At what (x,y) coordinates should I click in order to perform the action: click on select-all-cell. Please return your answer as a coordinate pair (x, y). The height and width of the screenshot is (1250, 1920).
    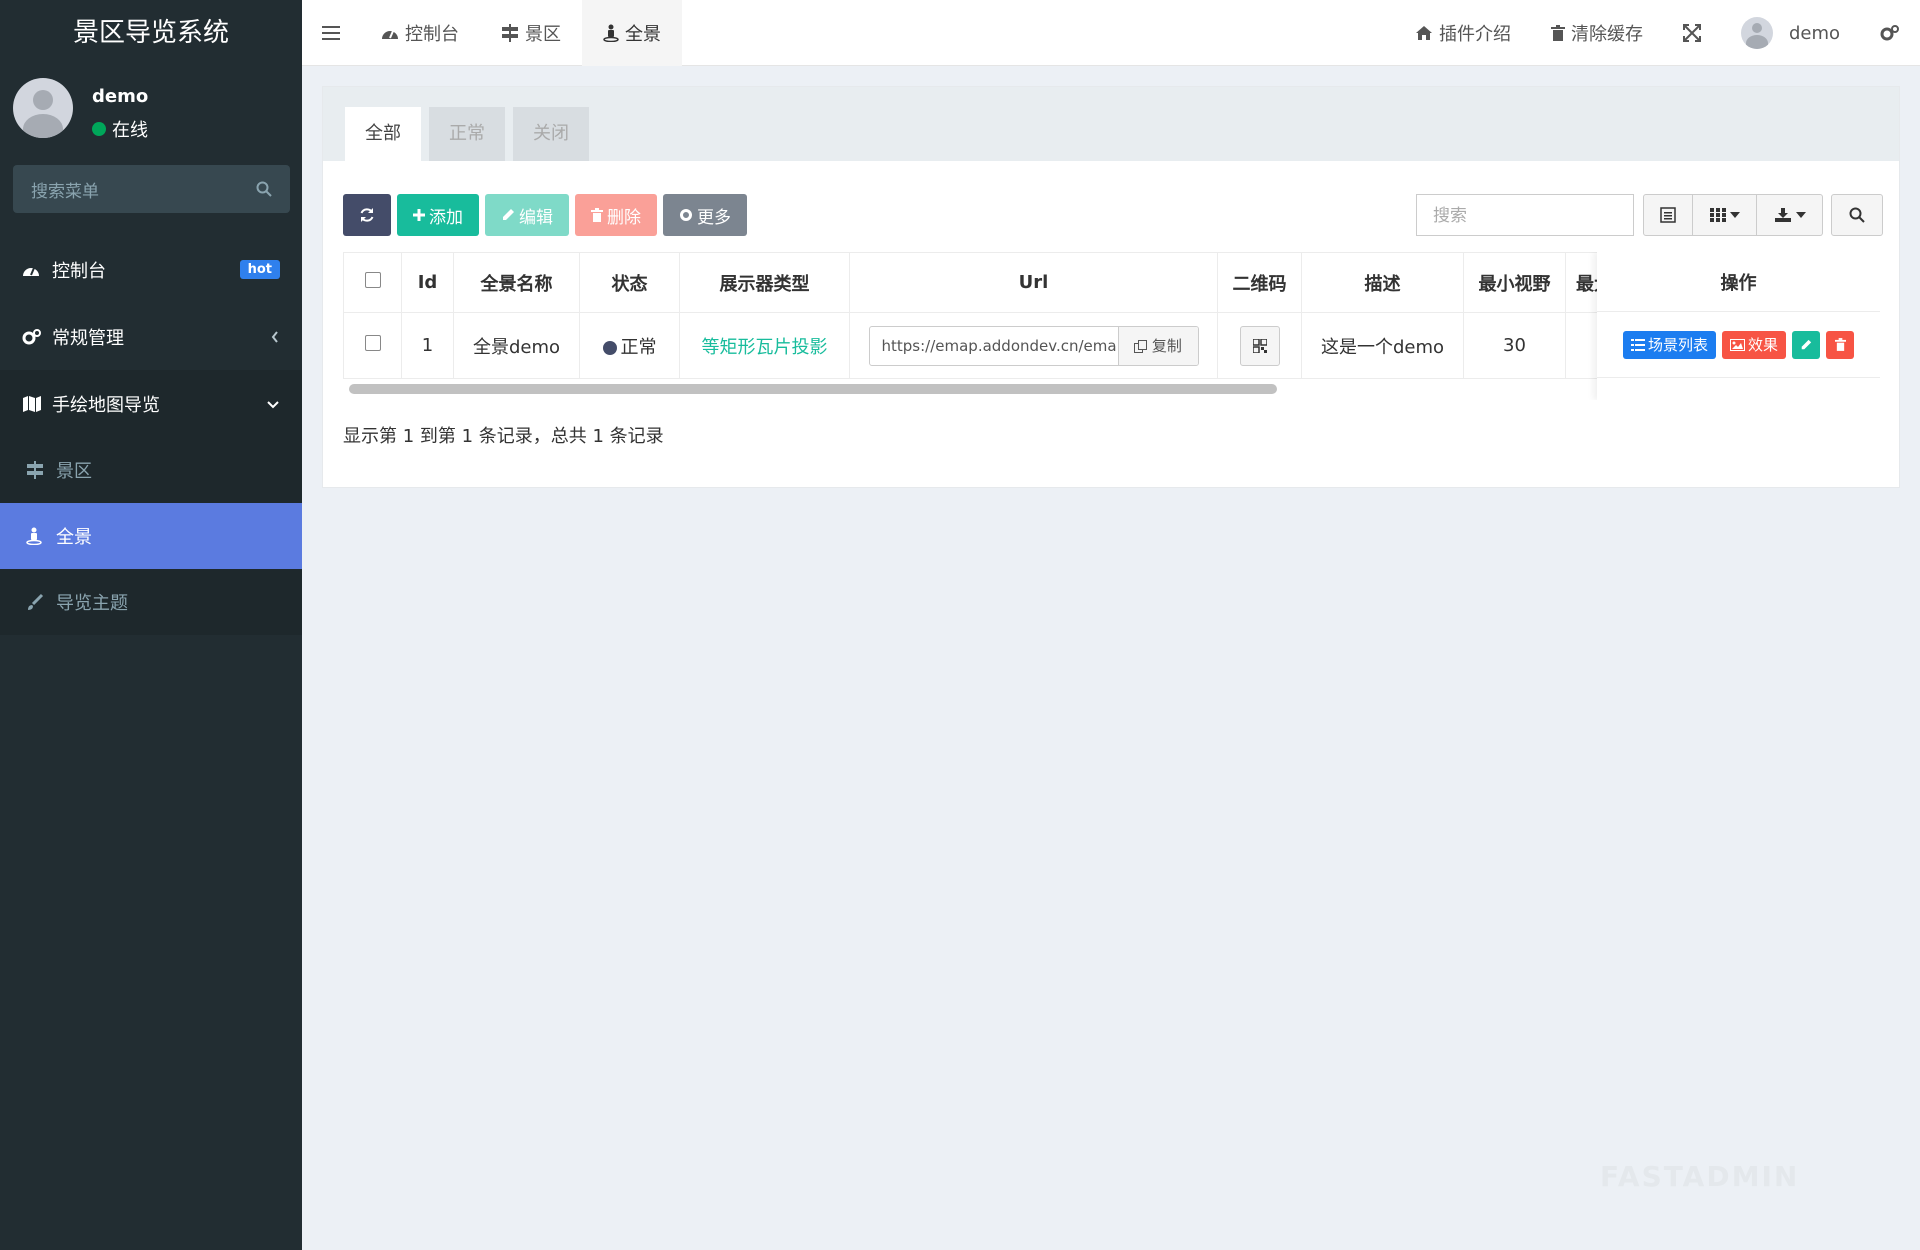
    Looking at the image, I should click on (372, 282).